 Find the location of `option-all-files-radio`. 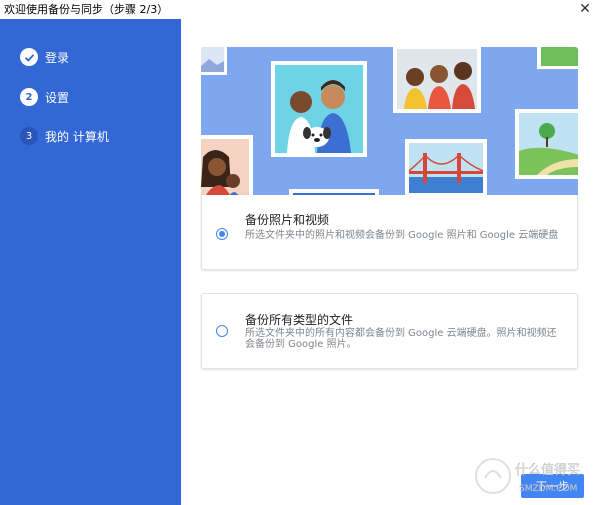

option-all-files-radio is located at coordinates (222, 331).